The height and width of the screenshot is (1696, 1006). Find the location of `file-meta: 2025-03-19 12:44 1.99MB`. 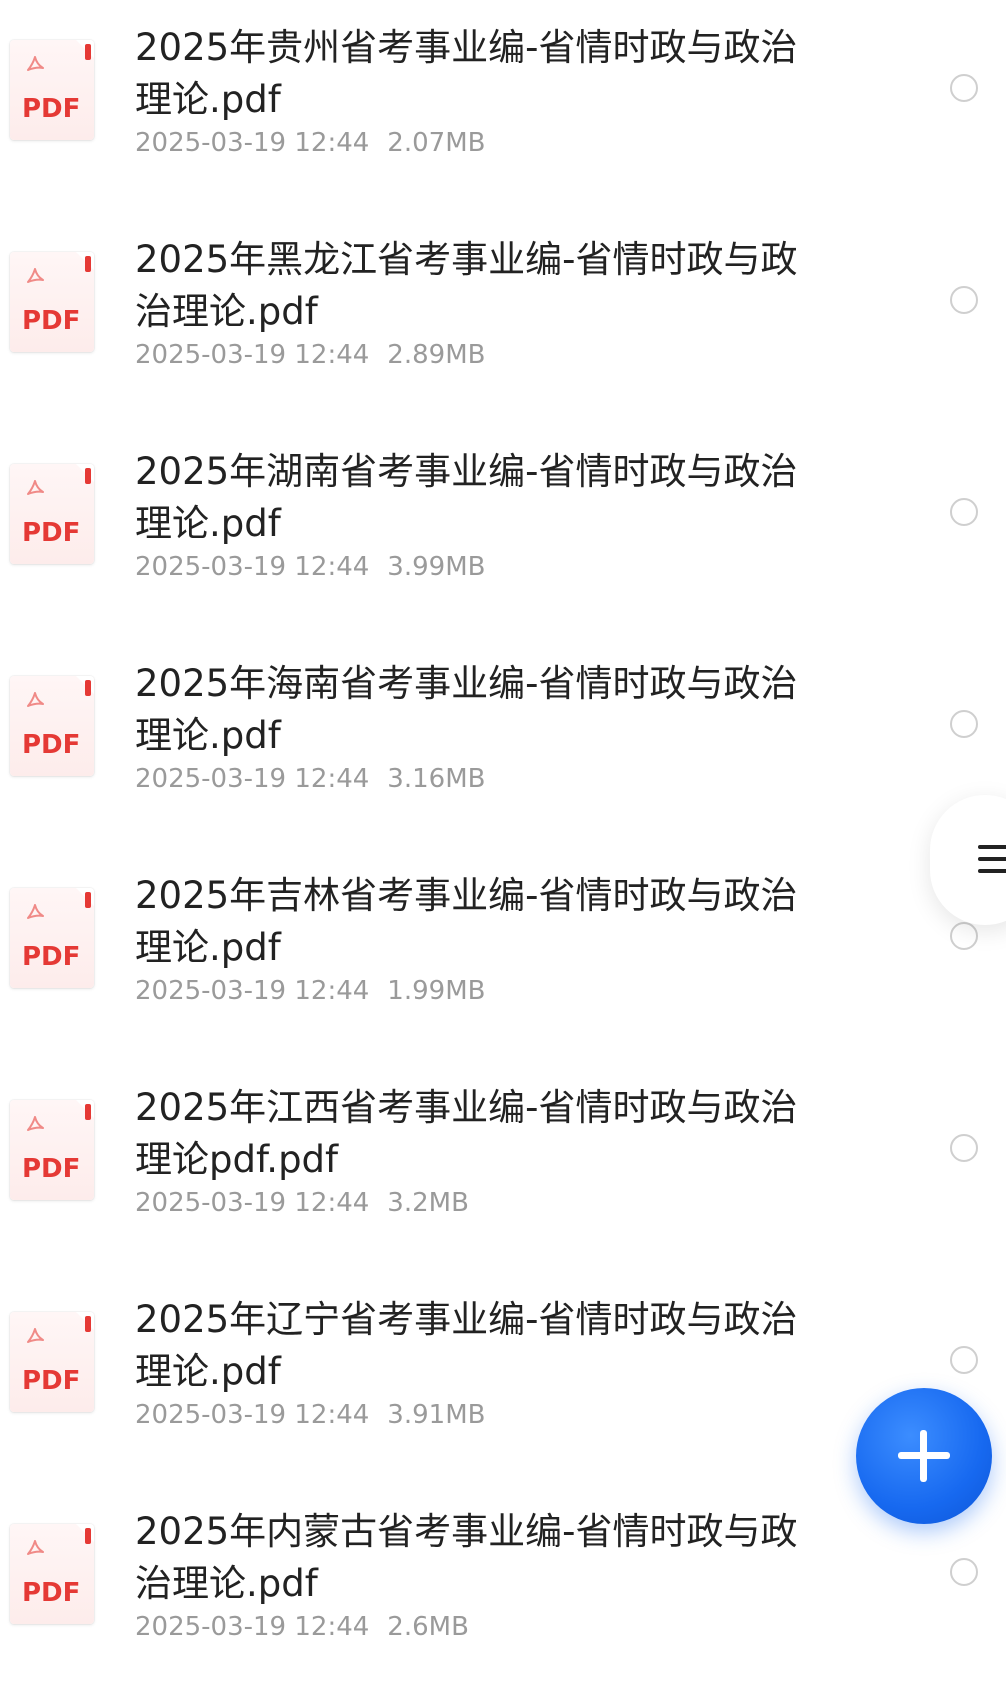

file-meta: 2025-03-19 12:44 1.99MB is located at coordinates (310, 991).